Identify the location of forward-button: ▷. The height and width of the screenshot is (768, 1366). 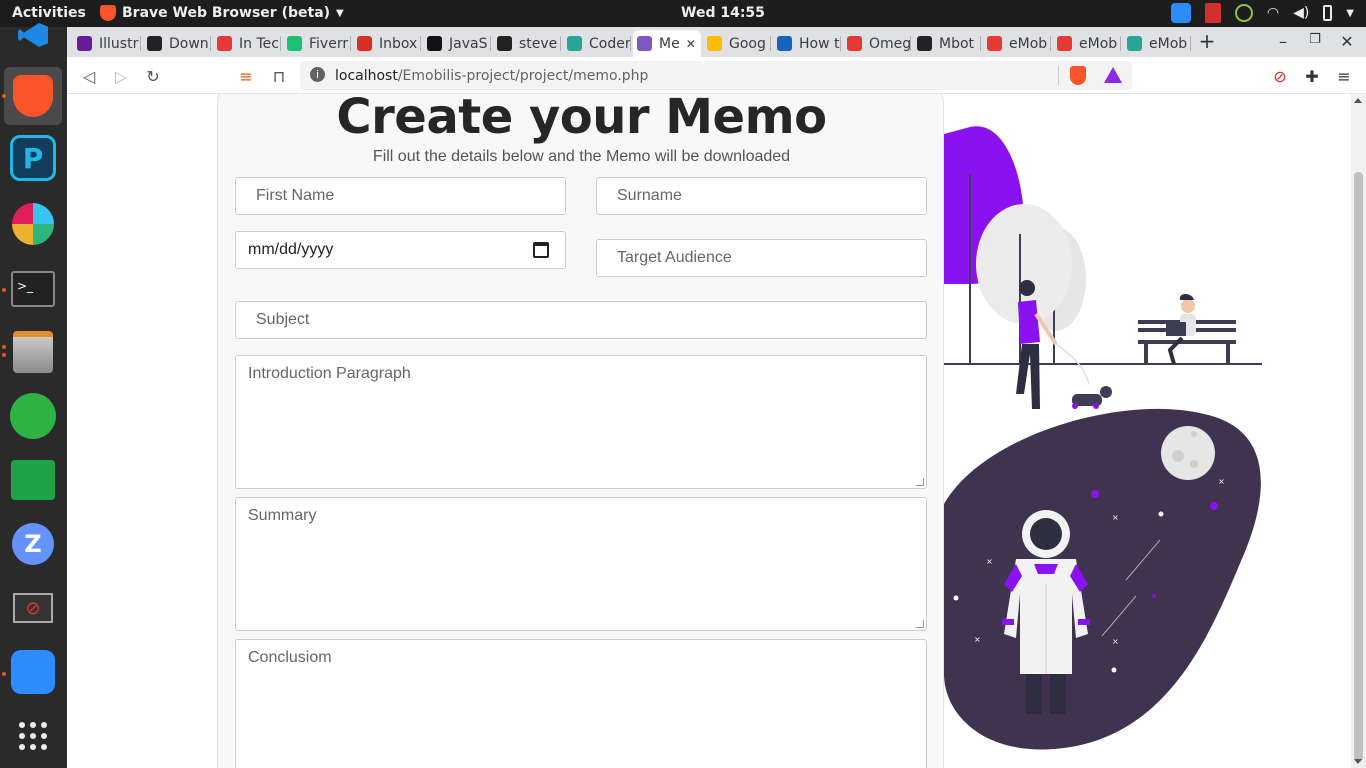
(121, 76).